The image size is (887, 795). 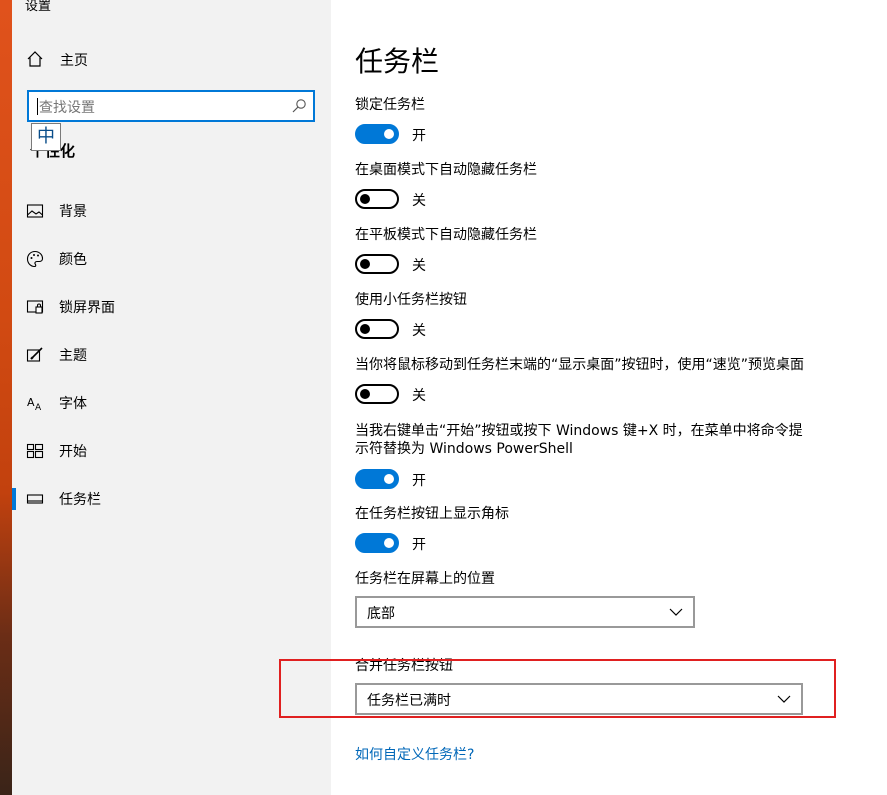 What do you see at coordinates (377, 199) in the screenshot?
I see `toggle-autohide-desktop` at bounding box center [377, 199].